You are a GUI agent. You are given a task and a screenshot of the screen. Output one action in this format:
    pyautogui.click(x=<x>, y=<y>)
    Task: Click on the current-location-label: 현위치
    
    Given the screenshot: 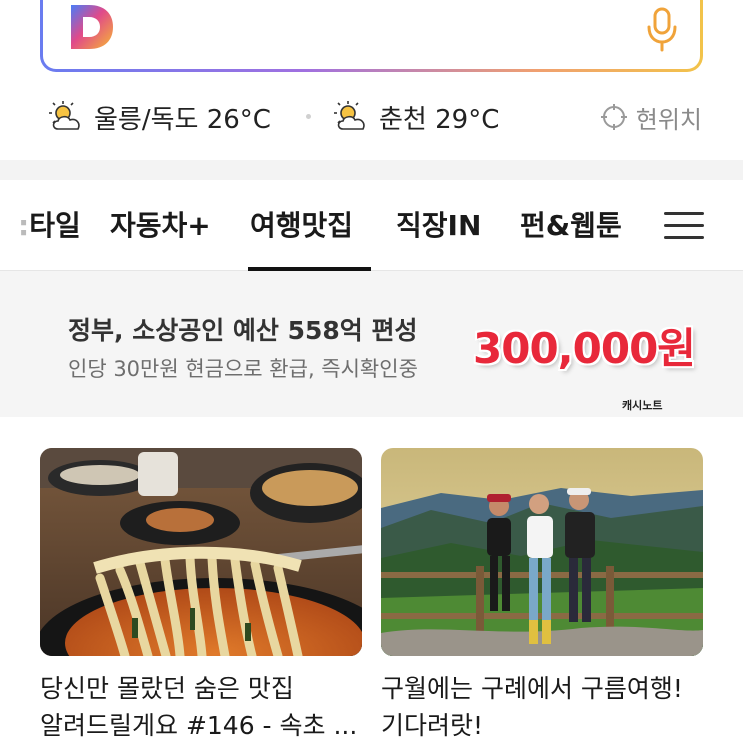 What is the action you would take?
    pyautogui.click(x=668, y=119)
    